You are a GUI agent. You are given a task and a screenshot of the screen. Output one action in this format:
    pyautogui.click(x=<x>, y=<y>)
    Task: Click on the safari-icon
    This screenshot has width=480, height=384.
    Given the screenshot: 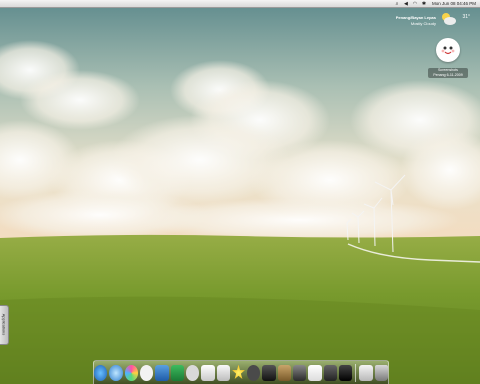 What is the action you would take?
    pyautogui.click(x=116, y=372)
    